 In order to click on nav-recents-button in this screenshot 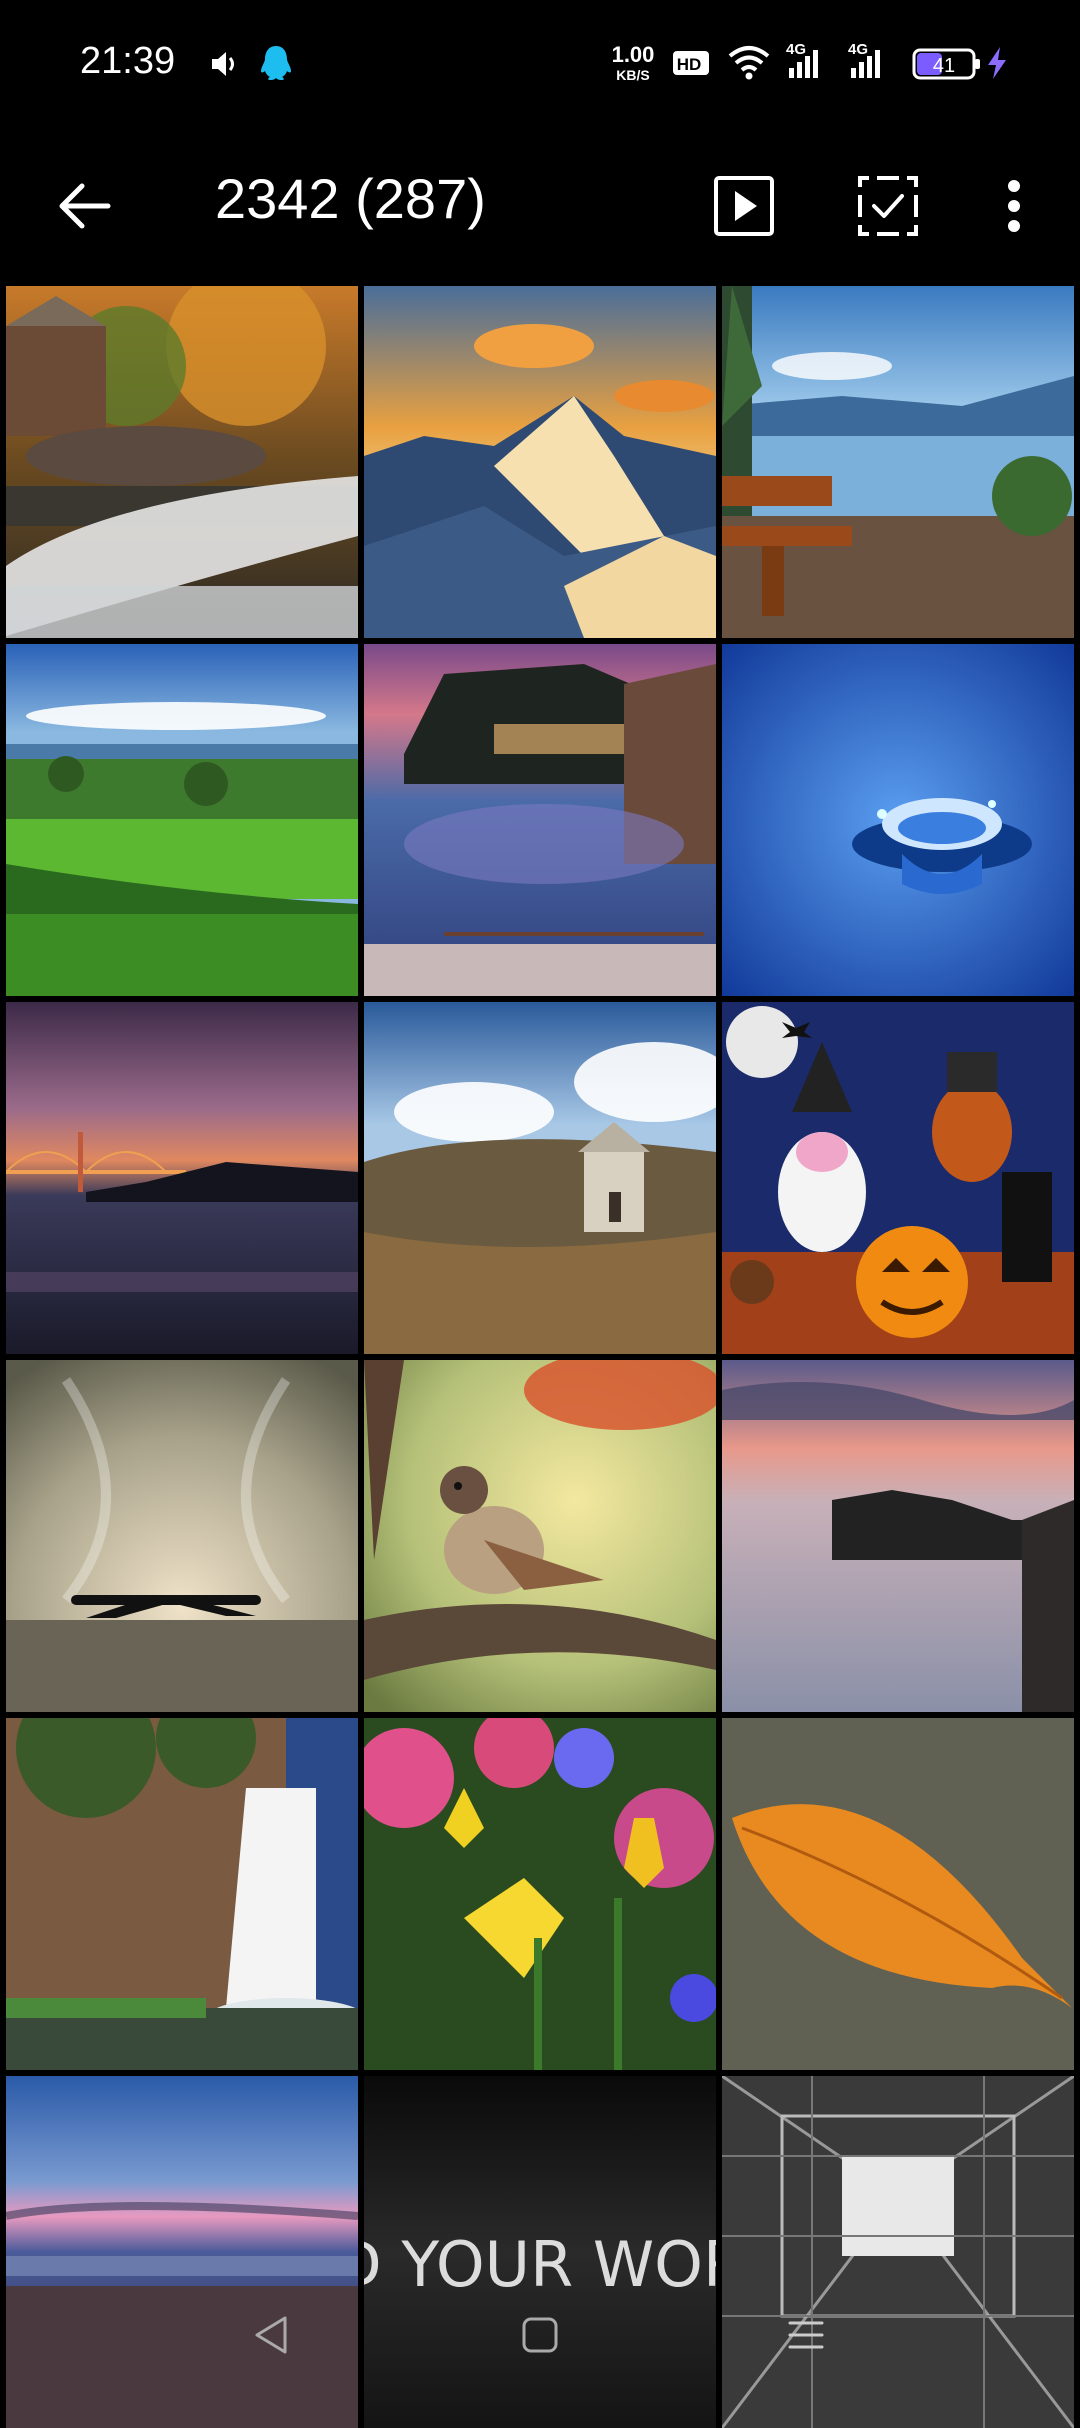, I will do `click(806, 2337)`.